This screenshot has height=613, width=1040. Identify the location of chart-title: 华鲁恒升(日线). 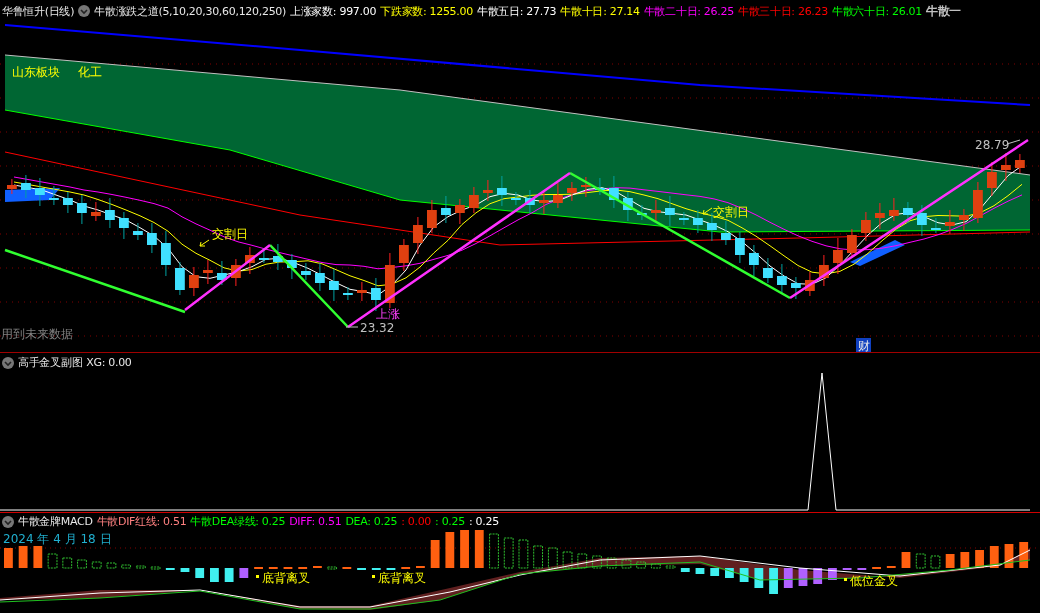
(38, 11).